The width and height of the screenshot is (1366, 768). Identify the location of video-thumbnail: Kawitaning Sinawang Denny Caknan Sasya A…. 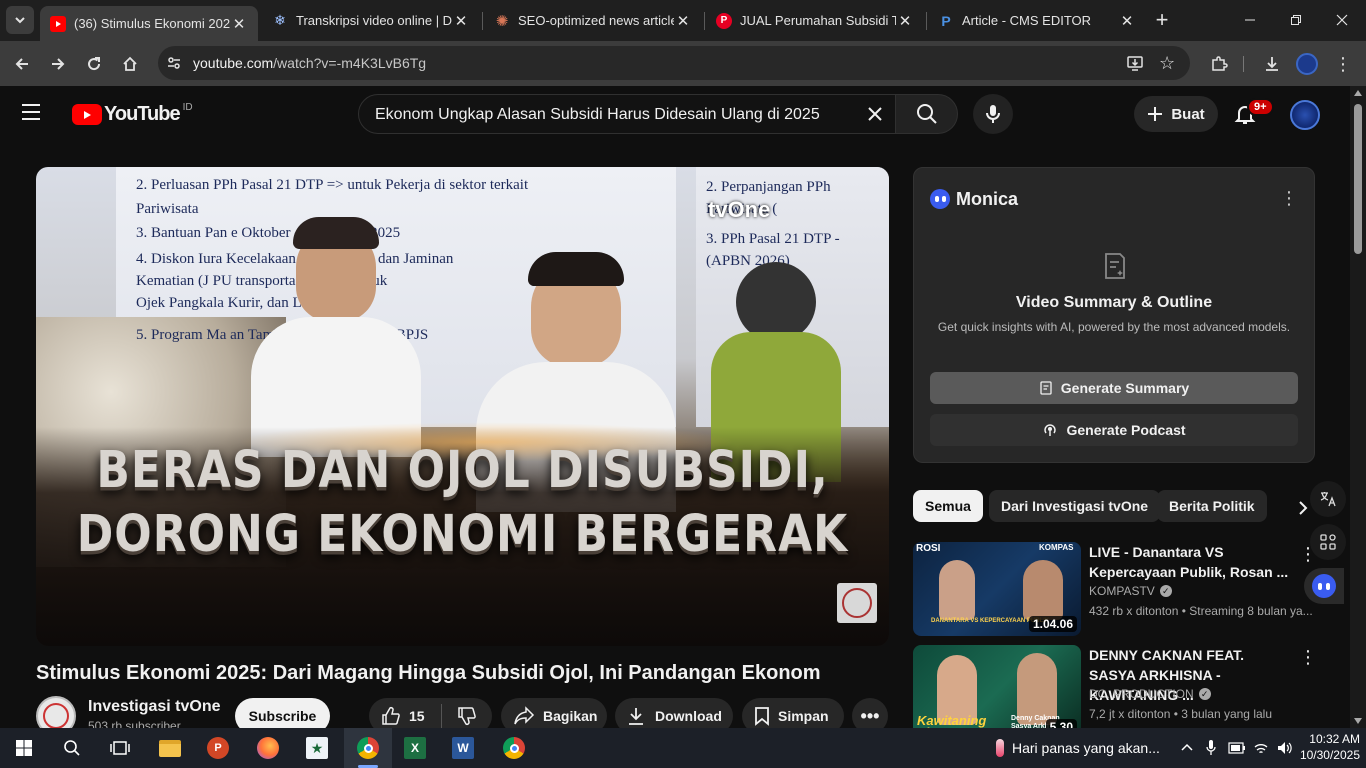
(997, 692).